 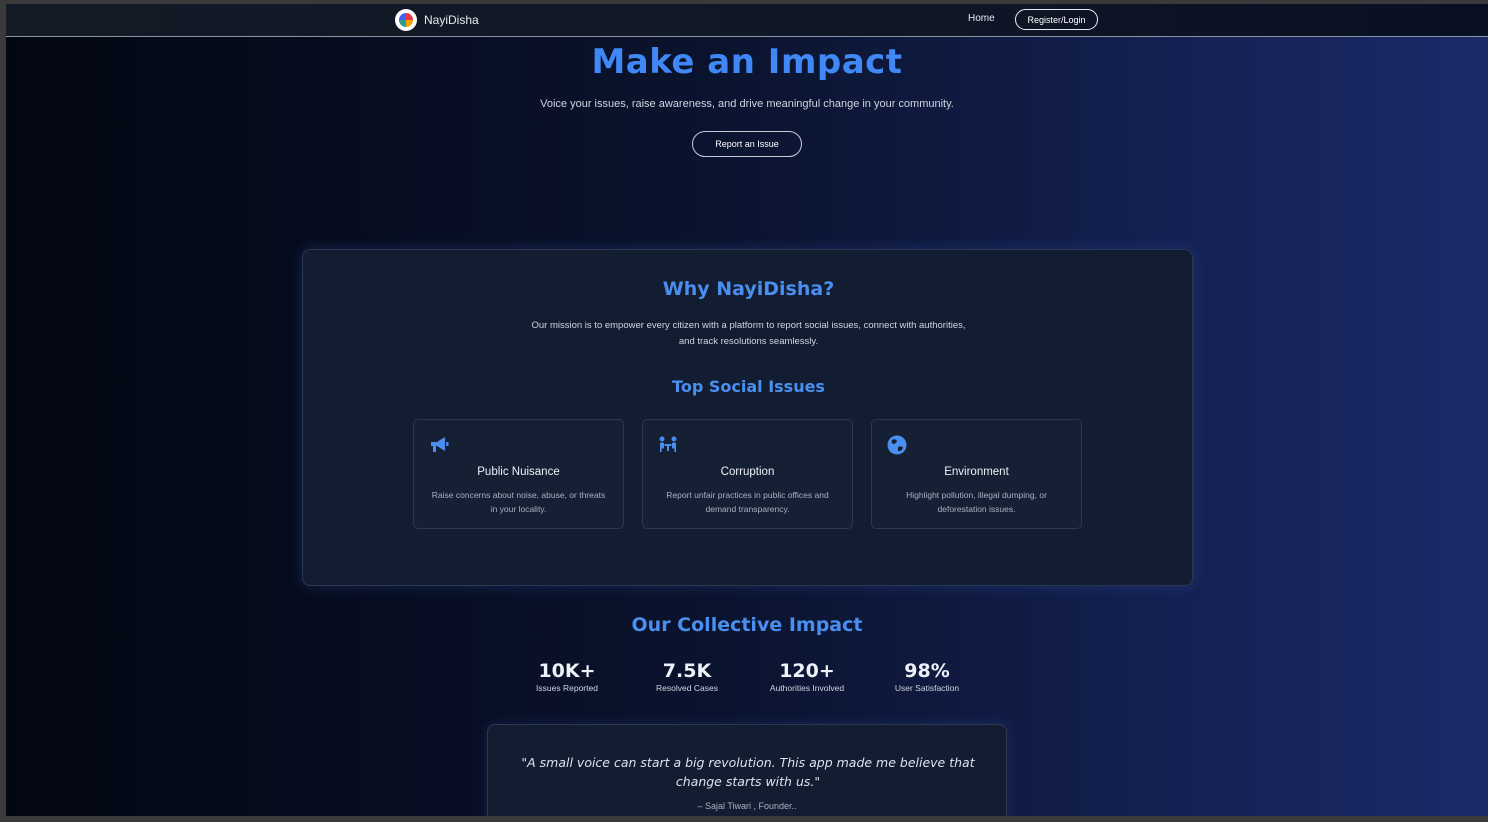 I want to click on brand-name: NayiDisha, so click(x=451, y=20).